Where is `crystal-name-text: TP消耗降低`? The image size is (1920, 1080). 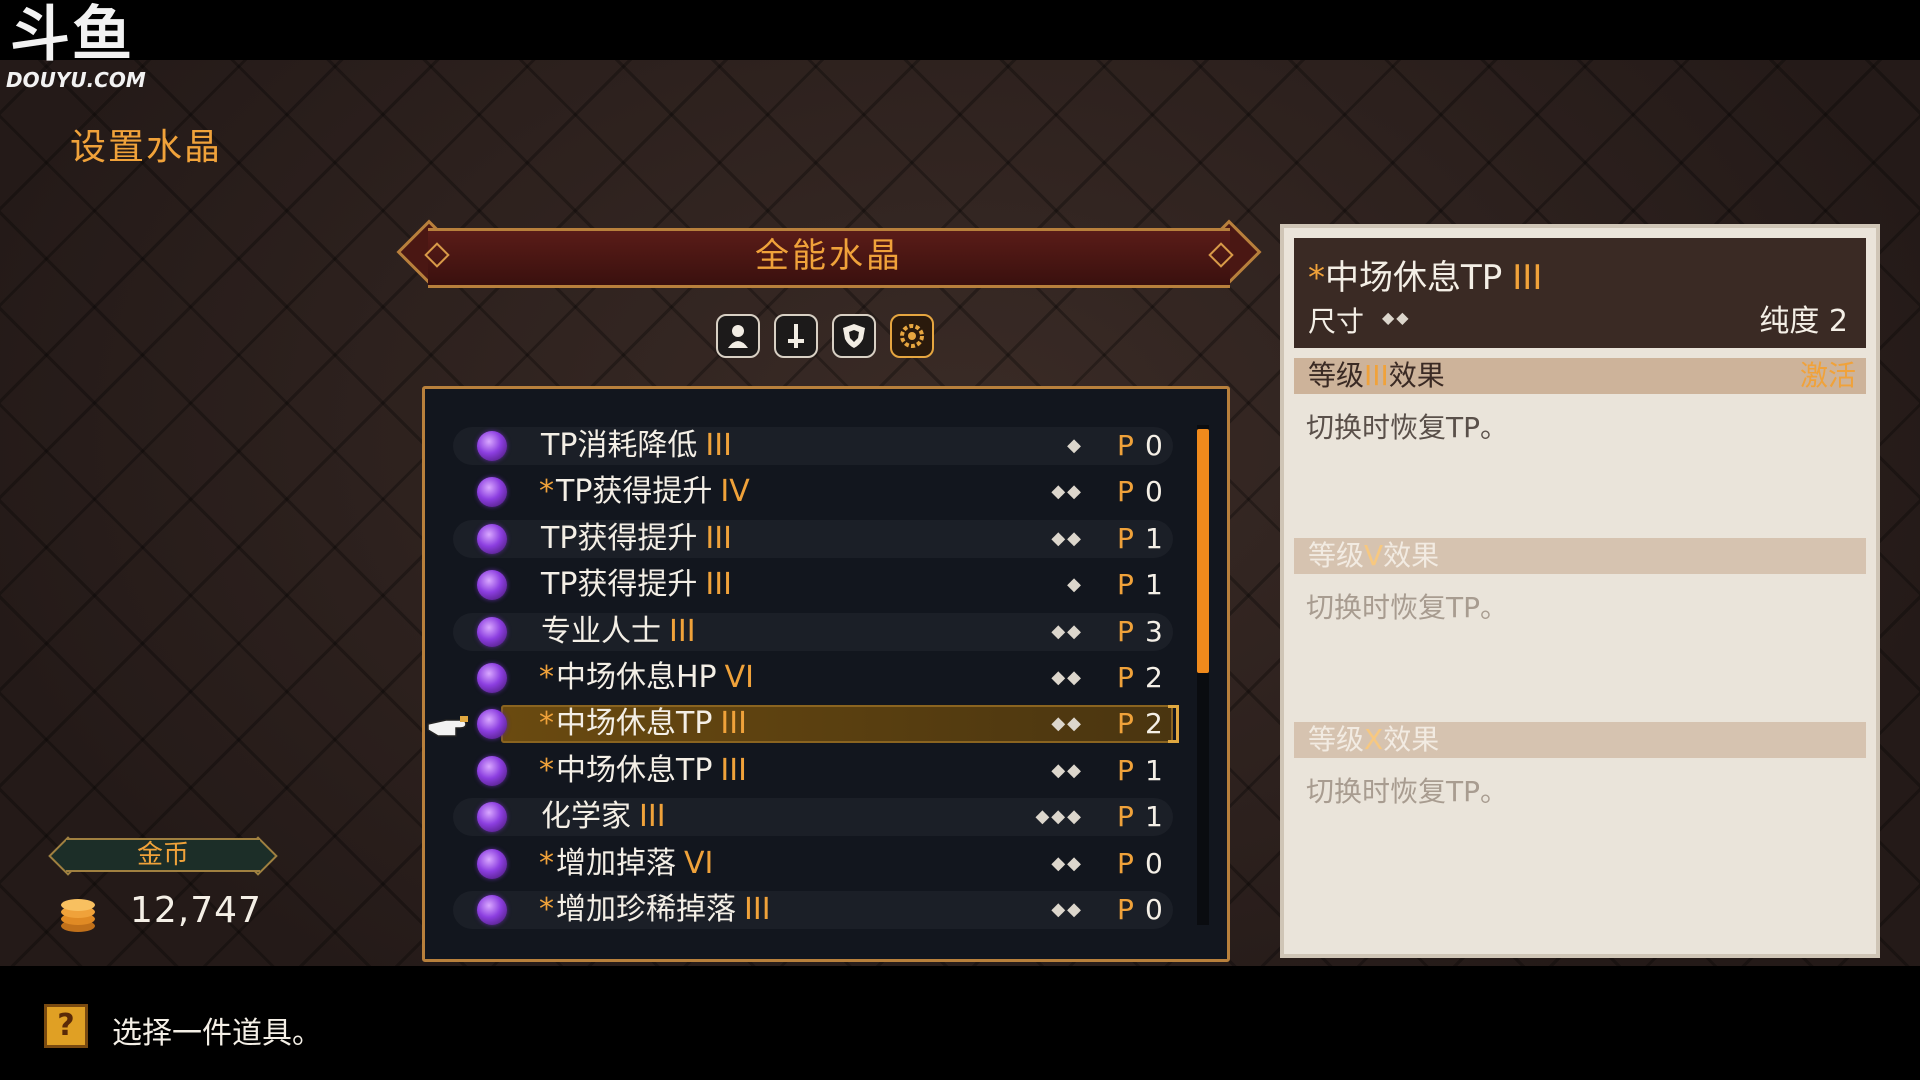
crystal-name-text: TP消耗降低 is located at coordinates (619, 445).